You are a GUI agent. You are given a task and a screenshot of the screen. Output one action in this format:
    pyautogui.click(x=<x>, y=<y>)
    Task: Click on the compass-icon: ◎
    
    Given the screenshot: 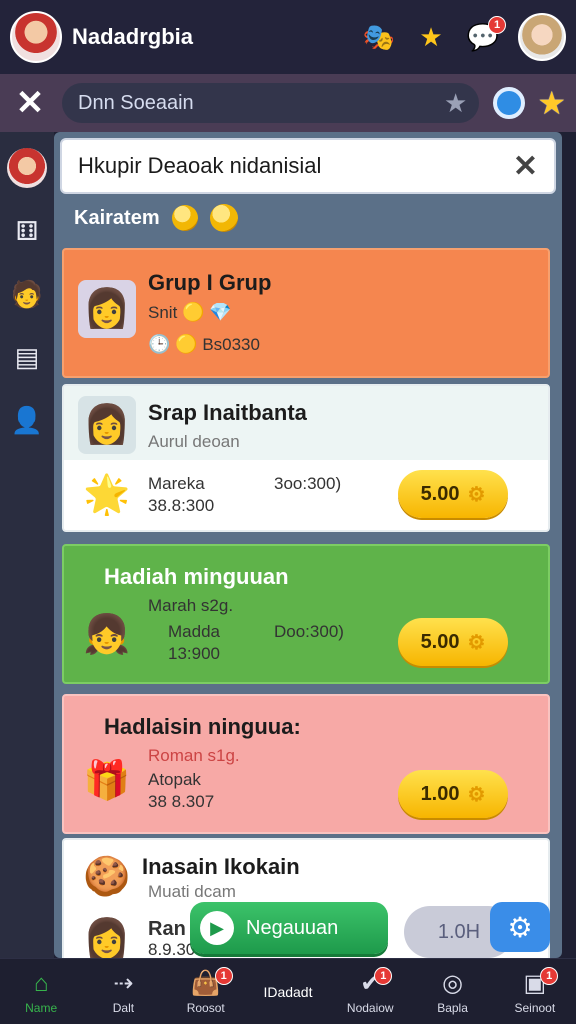 What is the action you would take?
    pyautogui.click(x=453, y=983)
    